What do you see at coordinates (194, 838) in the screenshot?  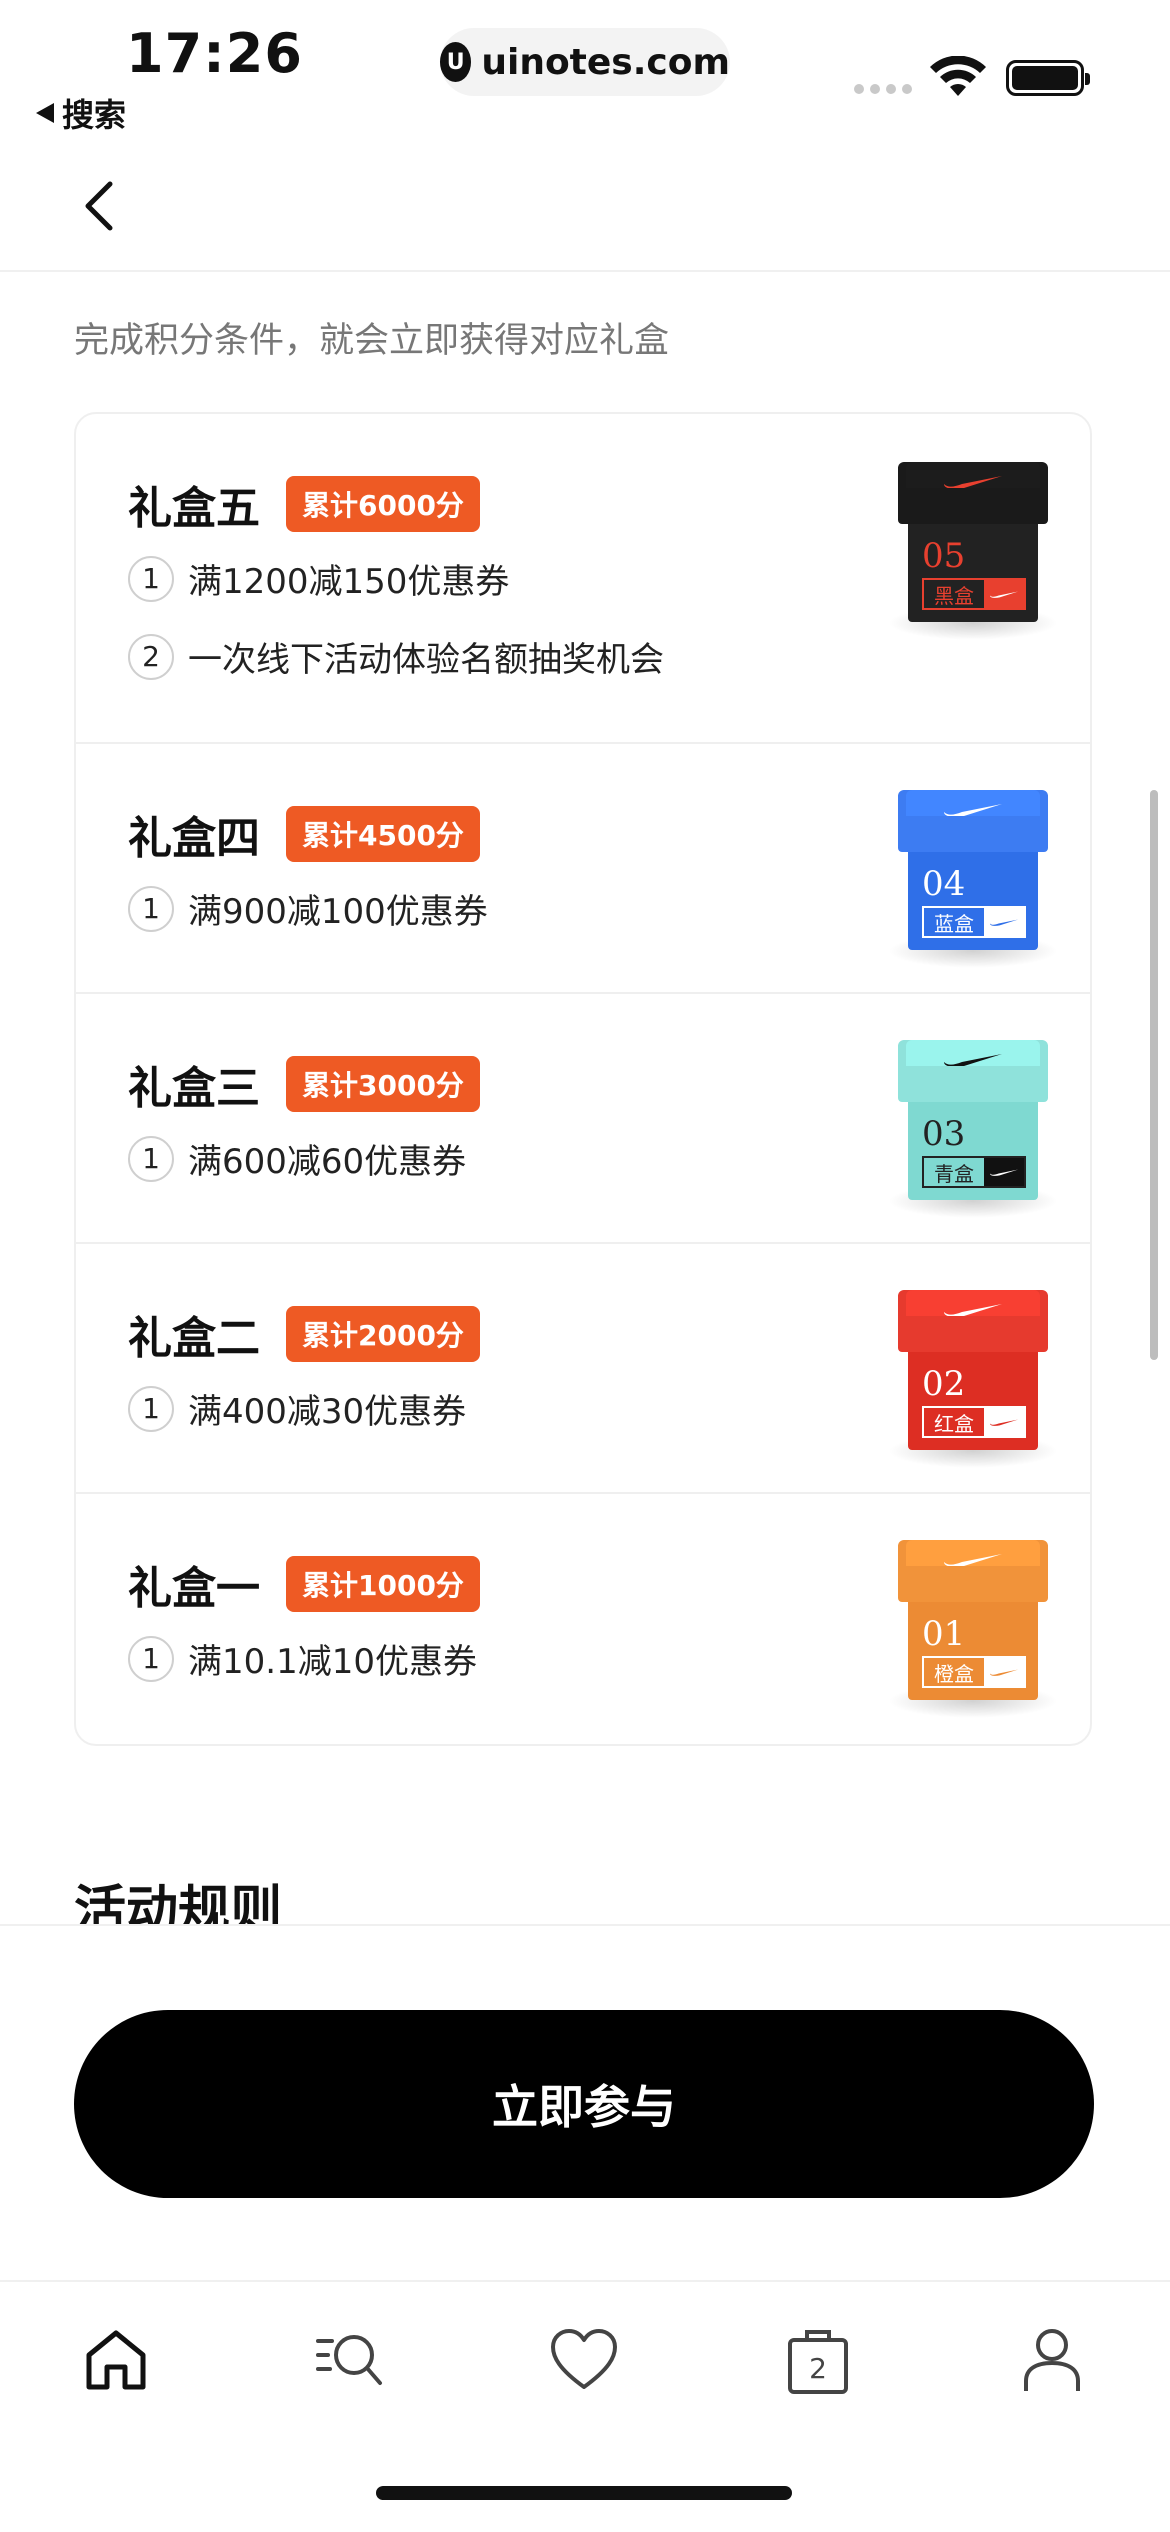 I see `gift-box-title: 礼盒四` at bounding box center [194, 838].